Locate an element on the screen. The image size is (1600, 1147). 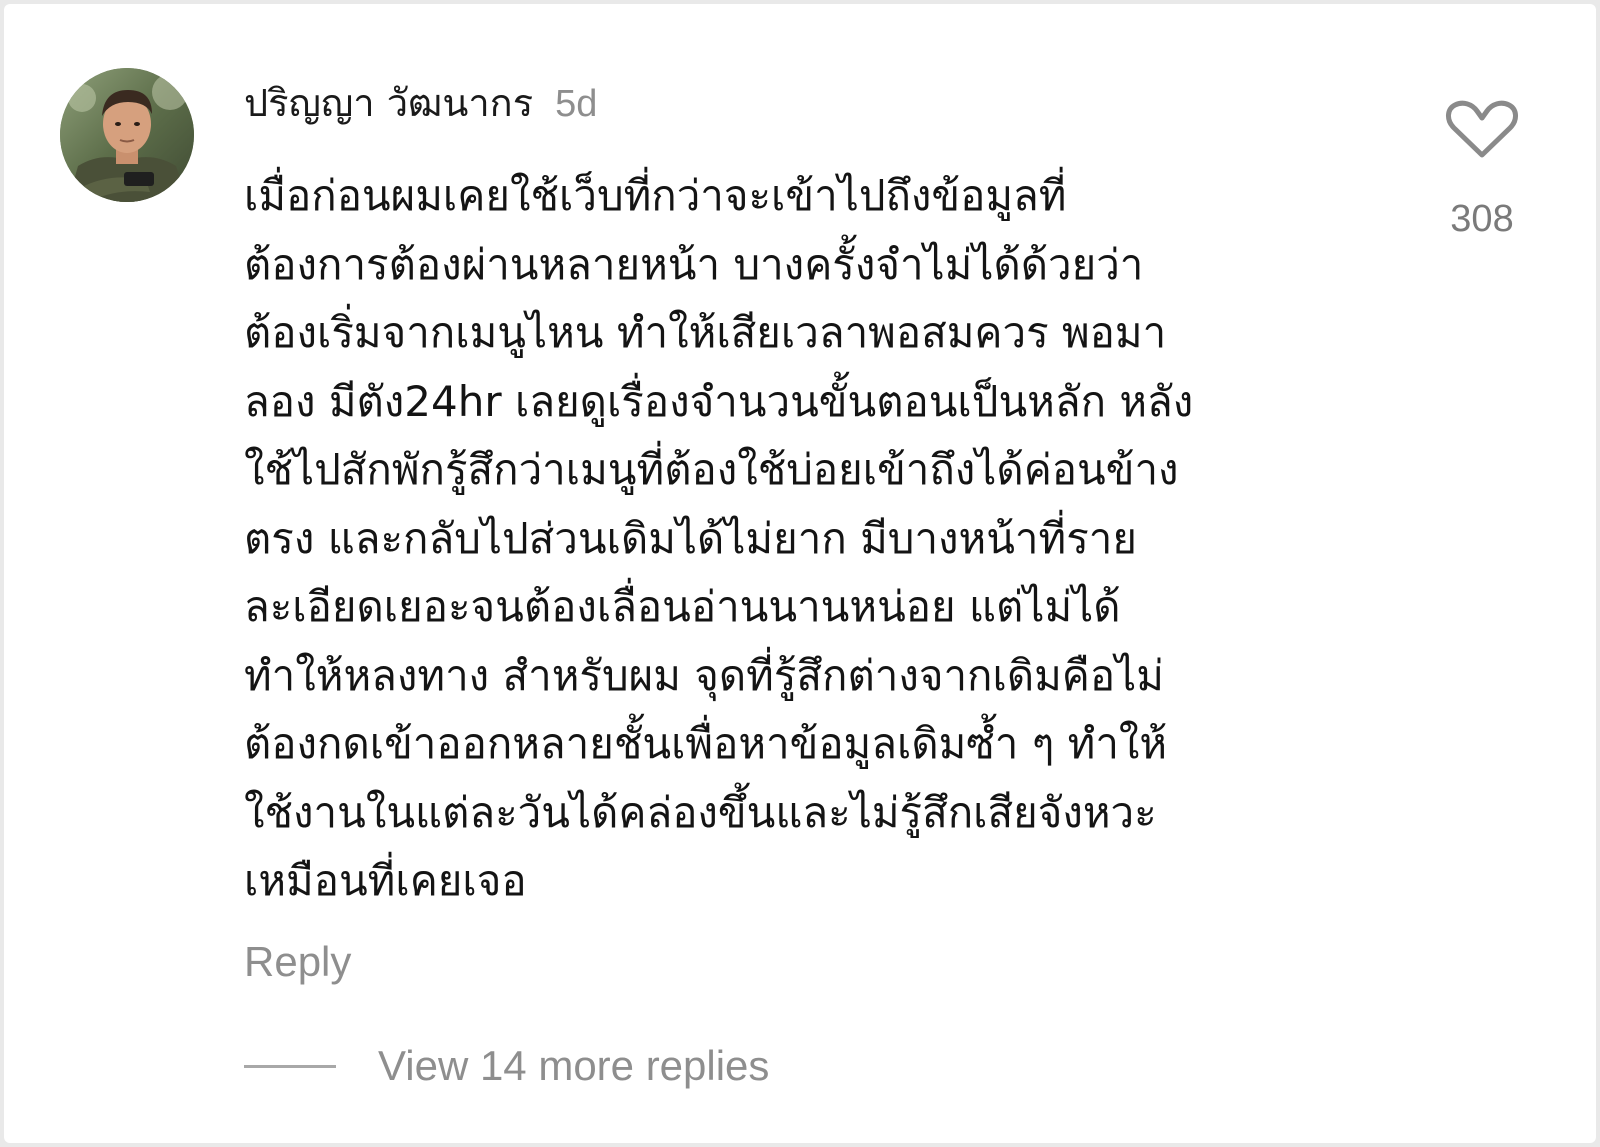
username: ปริญญา วัฒนากร is located at coordinates (388, 102).